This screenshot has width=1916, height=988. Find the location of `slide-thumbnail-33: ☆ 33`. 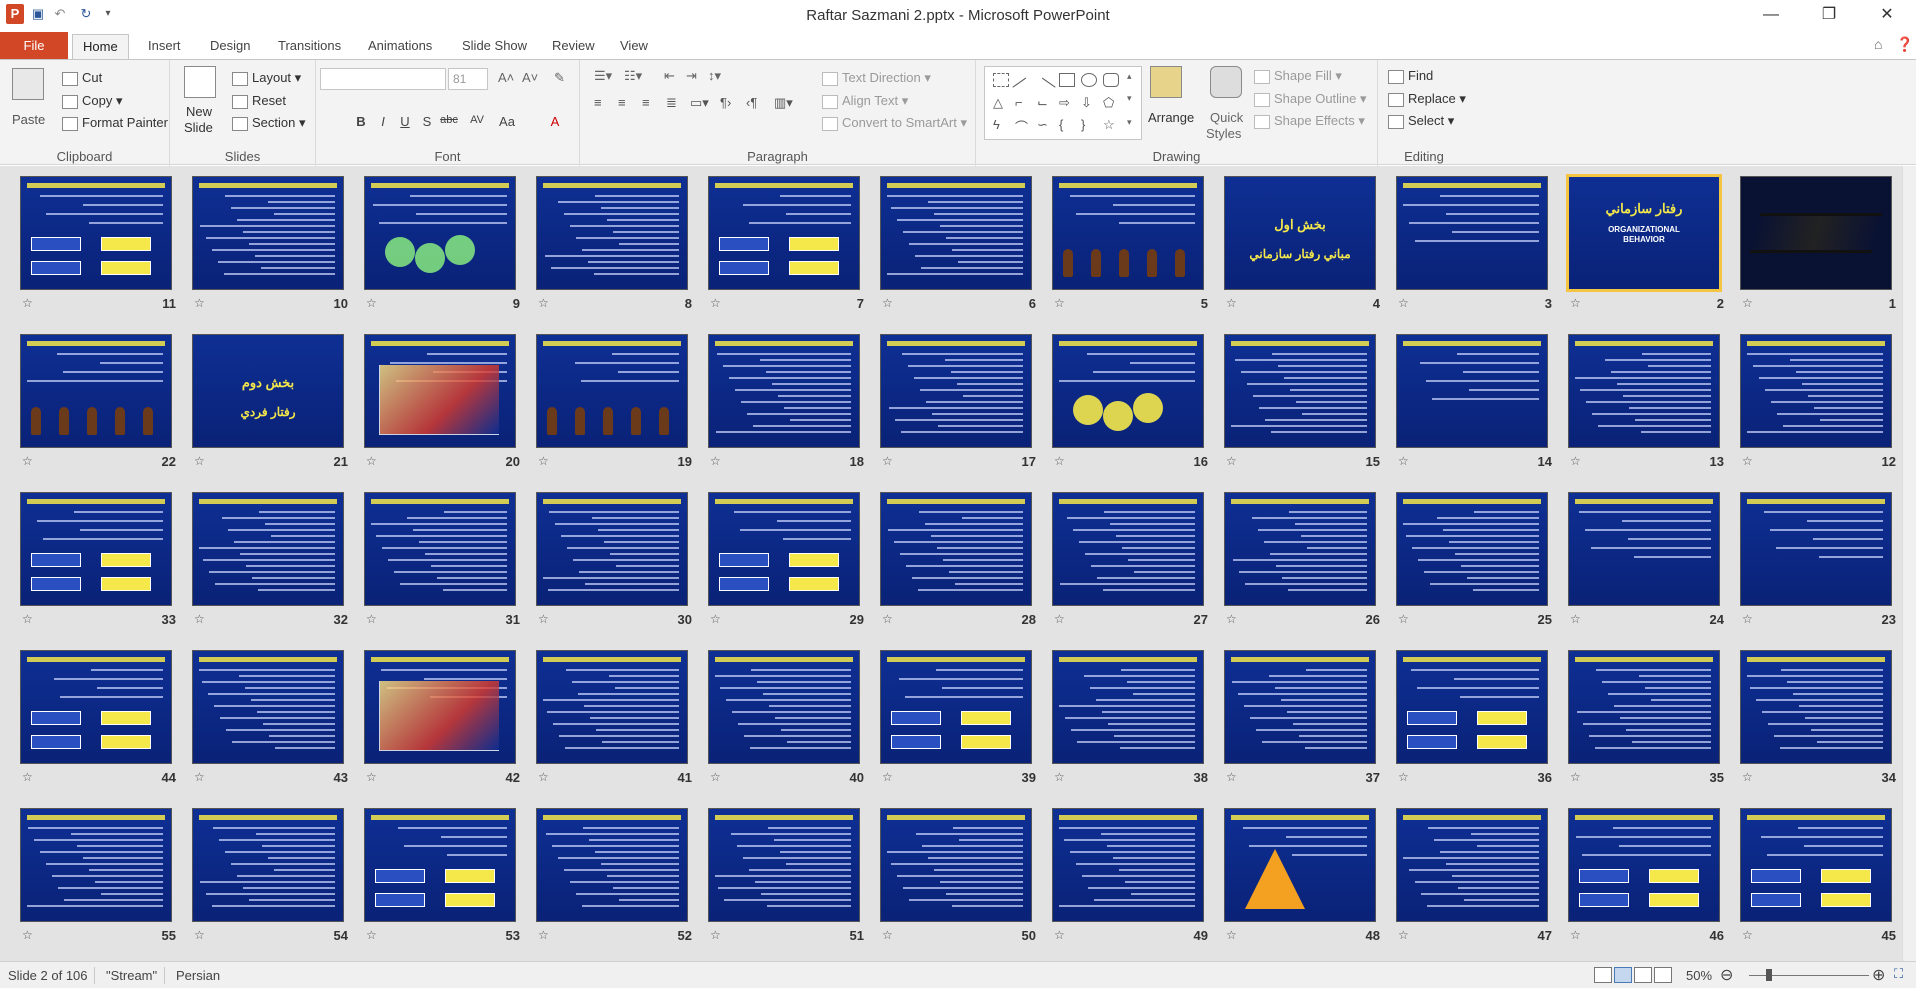

slide-thumbnail-33: ☆ 33 is located at coordinates (96, 561).